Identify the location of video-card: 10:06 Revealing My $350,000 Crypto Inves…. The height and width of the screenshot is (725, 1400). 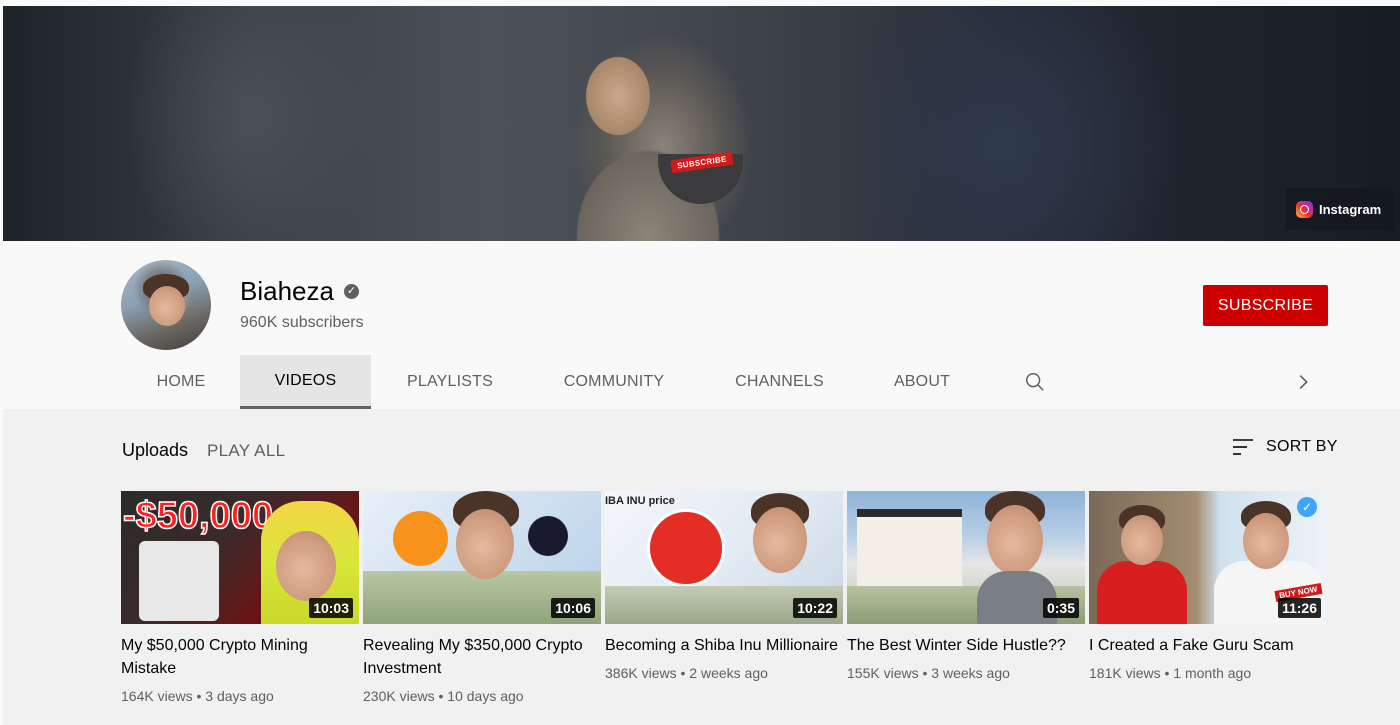
(482, 597).